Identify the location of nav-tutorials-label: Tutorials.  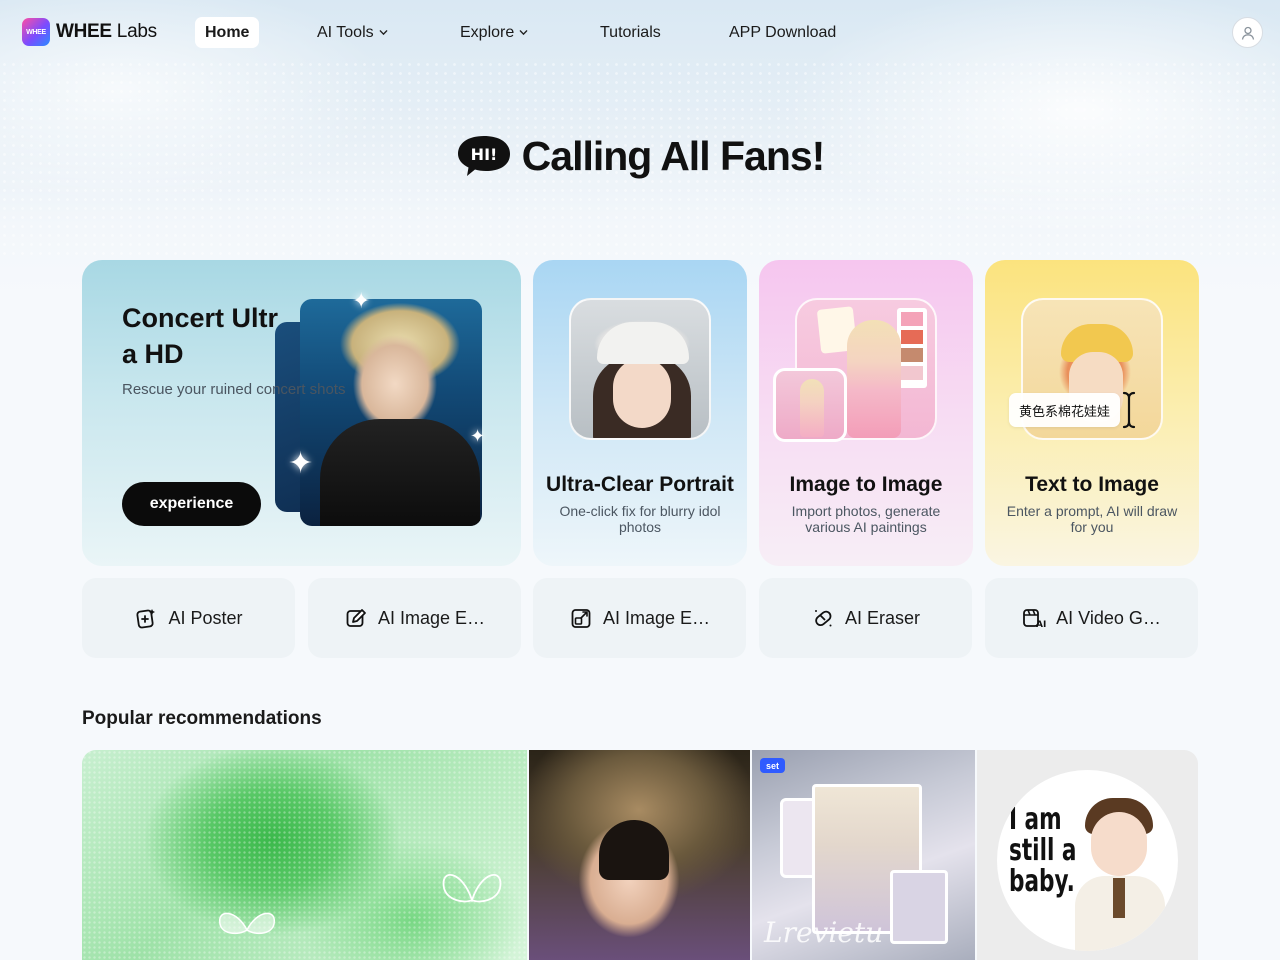
(630, 32).